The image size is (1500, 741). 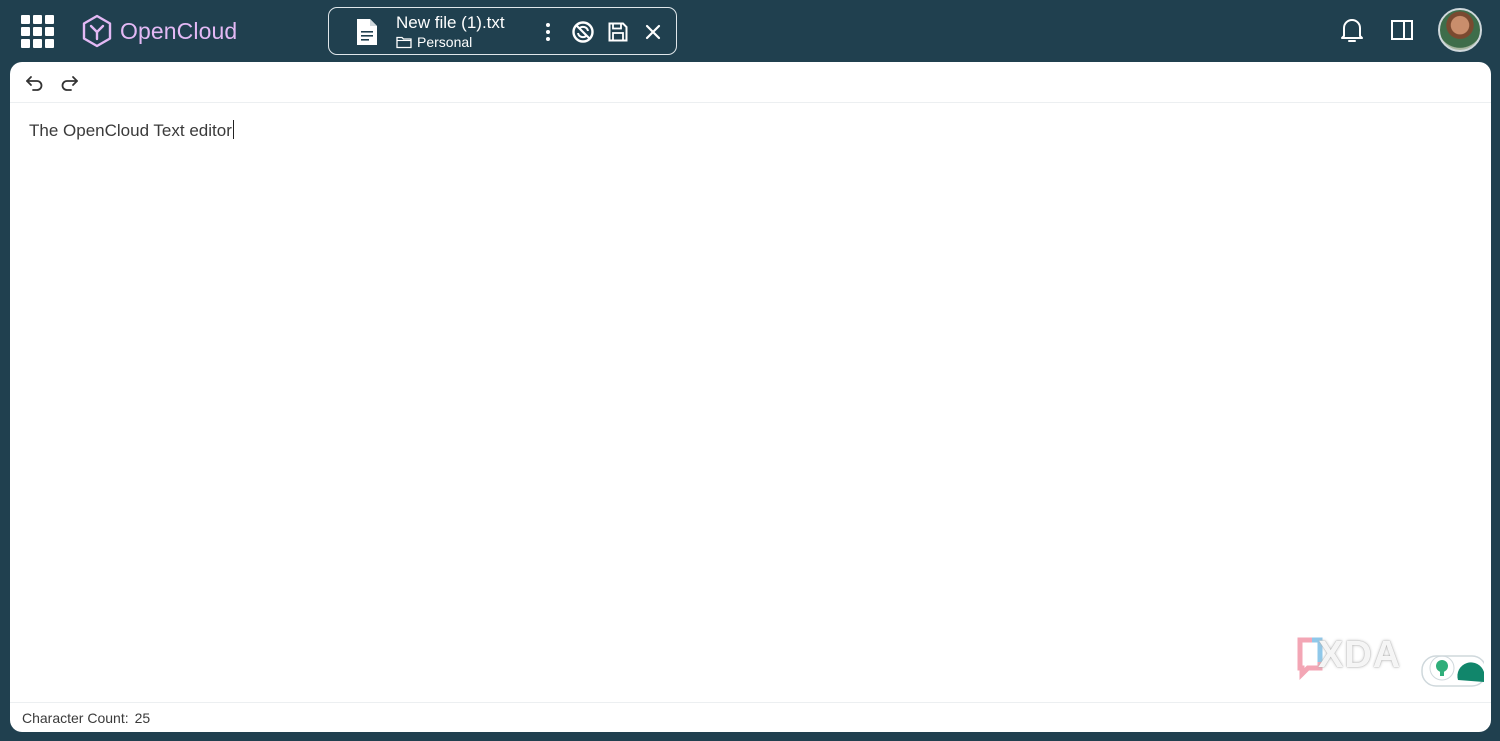 I want to click on undo-button, so click(x=34, y=83).